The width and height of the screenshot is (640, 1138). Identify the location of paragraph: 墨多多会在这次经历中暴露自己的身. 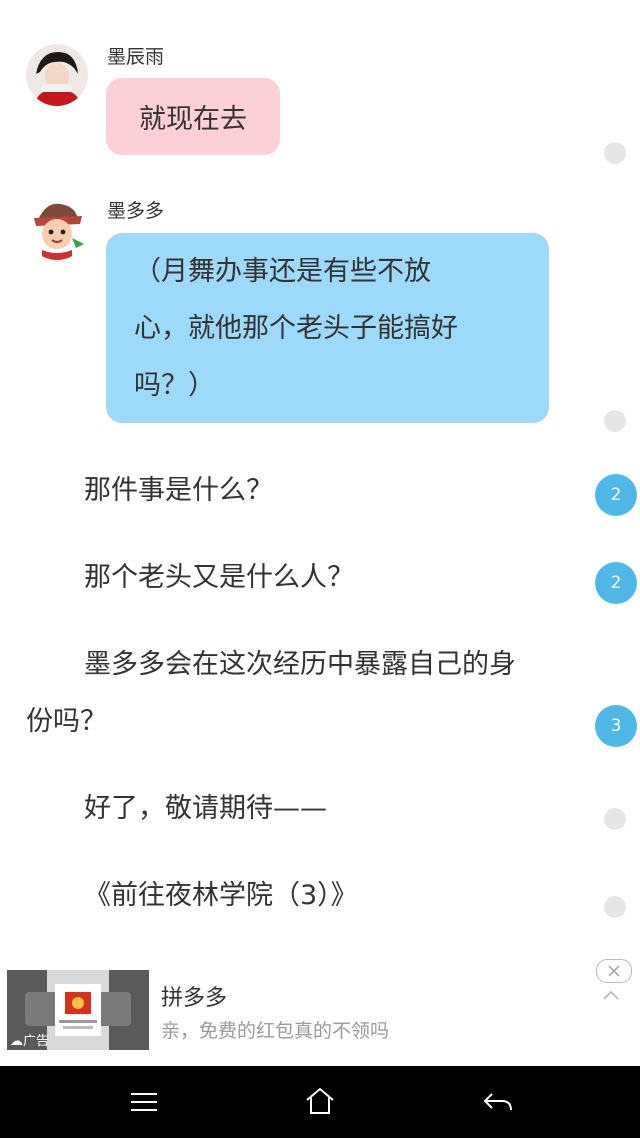
(300, 664).